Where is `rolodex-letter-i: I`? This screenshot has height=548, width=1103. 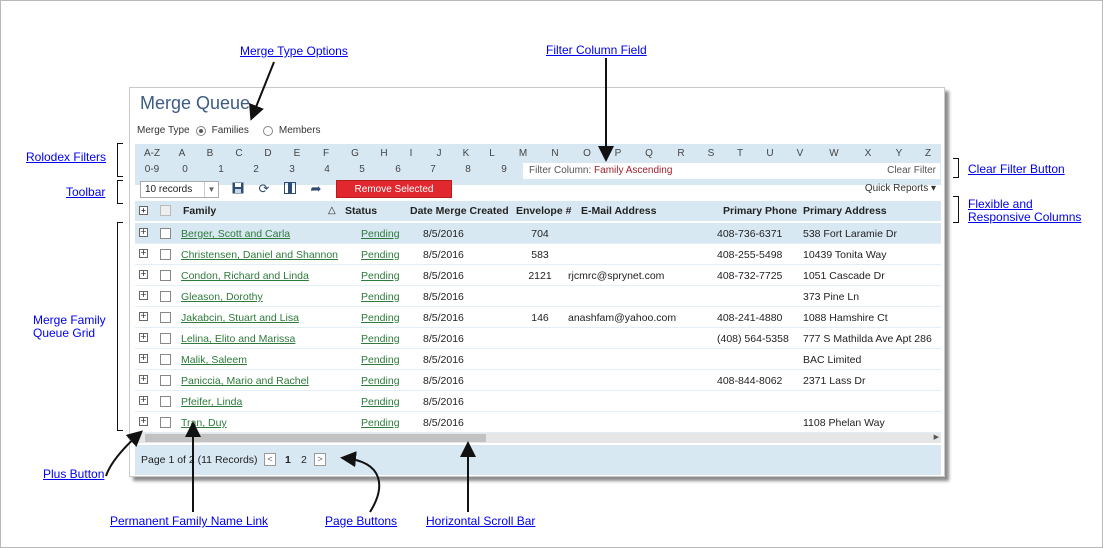
rolodex-letter-i: I is located at coordinates (411, 153).